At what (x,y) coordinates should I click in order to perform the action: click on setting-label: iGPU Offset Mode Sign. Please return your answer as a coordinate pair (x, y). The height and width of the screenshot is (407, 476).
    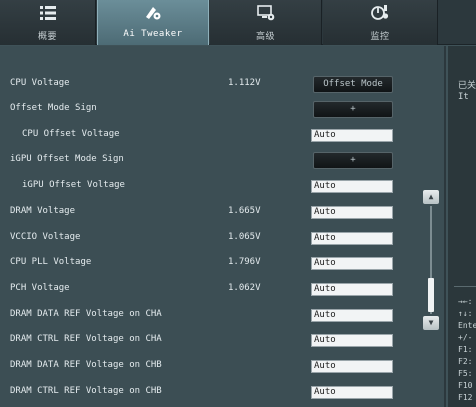
    Looking at the image, I should click on (67, 159).